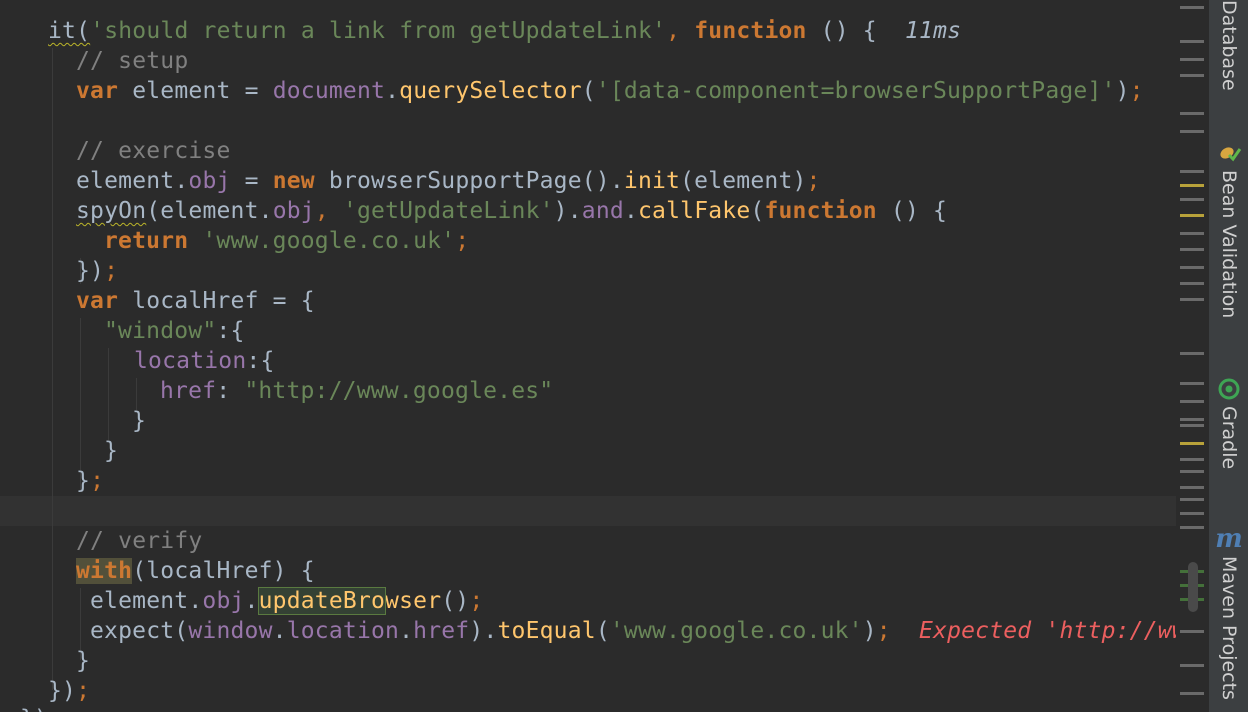 The height and width of the screenshot is (712, 1248). What do you see at coordinates (160, 331) in the screenshot?
I see `string: "window"` at bounding box center [160, 331].